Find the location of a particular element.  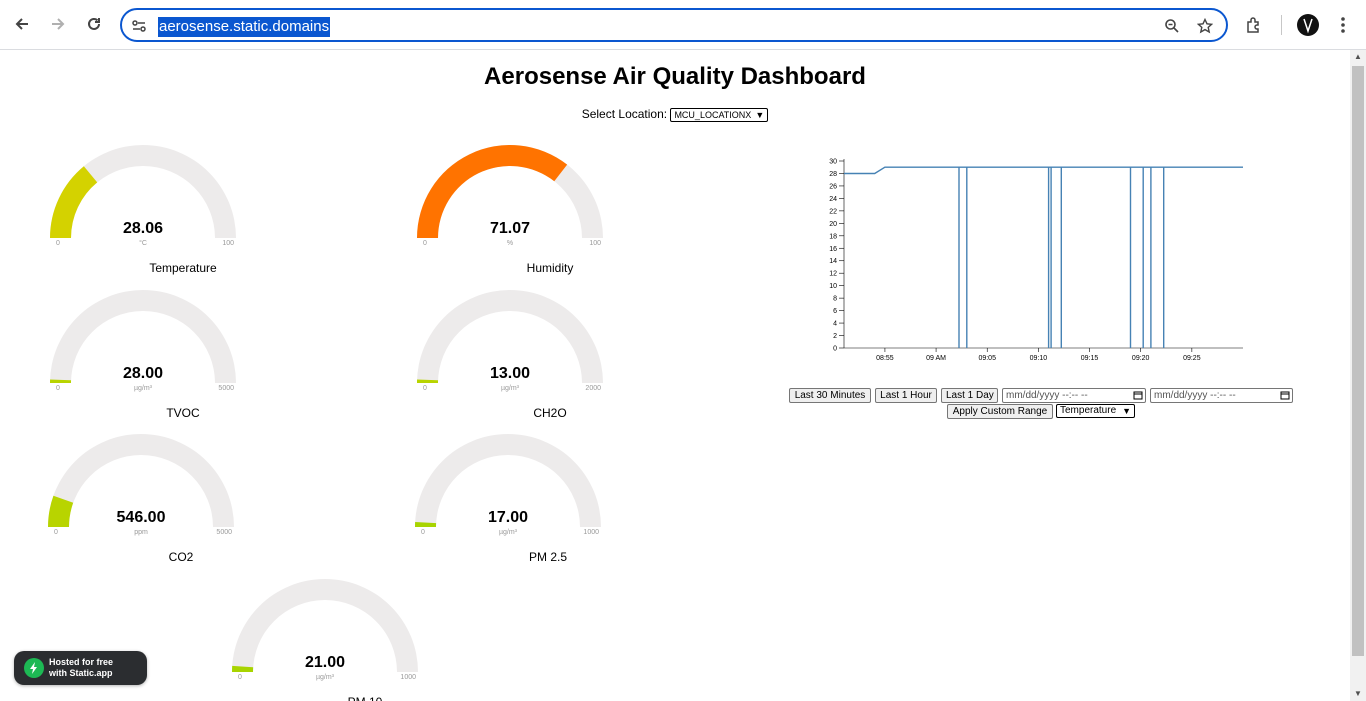

location-label: Select Location: is located at coordinates (624, 114).